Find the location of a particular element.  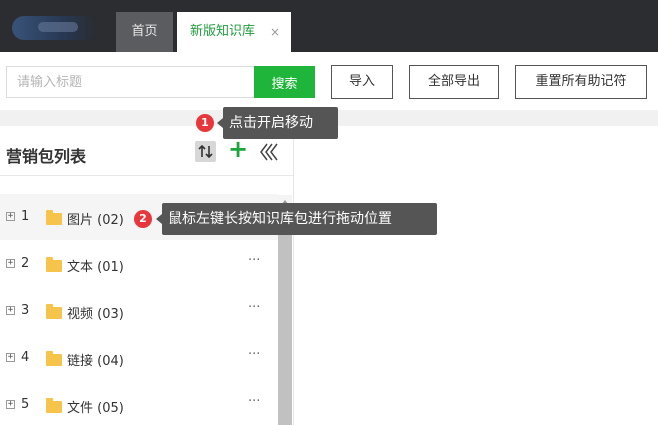

tab-knowledge-base-label: 新版知识库 is located at coordinates (223, 31).